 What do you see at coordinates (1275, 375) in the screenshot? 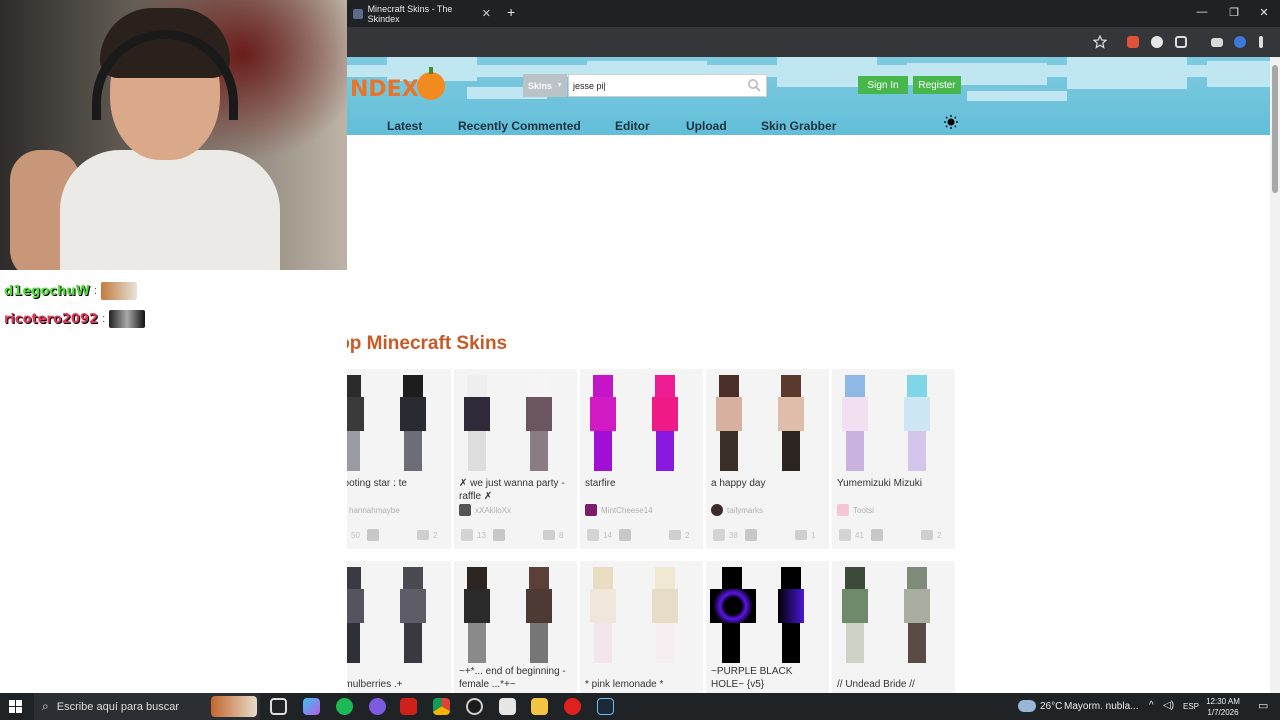
I see `page-scrollbar` at bounding box center [1275, 375].